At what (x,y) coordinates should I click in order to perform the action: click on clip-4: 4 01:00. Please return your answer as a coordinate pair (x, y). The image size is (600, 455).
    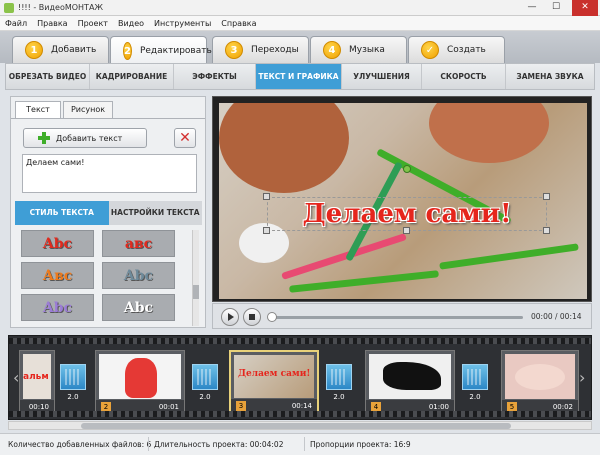
    Looking at the image, I should click on (410, 383).